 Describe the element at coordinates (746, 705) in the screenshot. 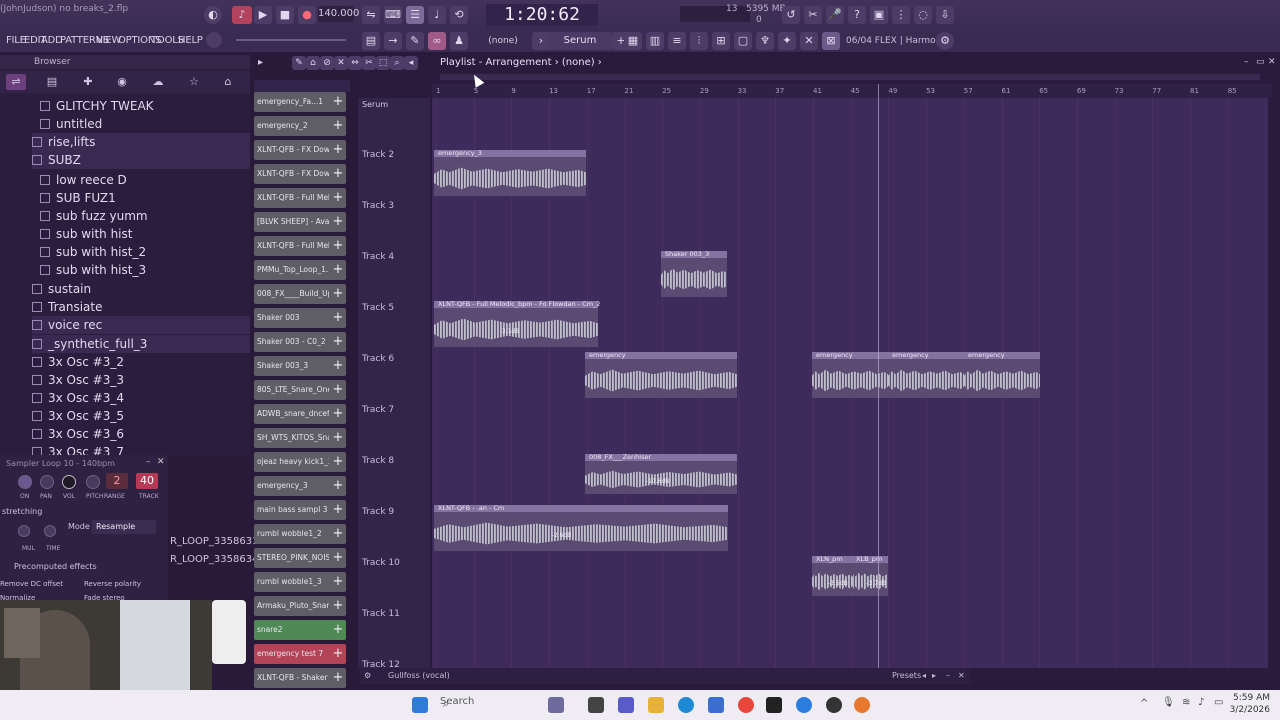

I see `chrome-icon` at that location.